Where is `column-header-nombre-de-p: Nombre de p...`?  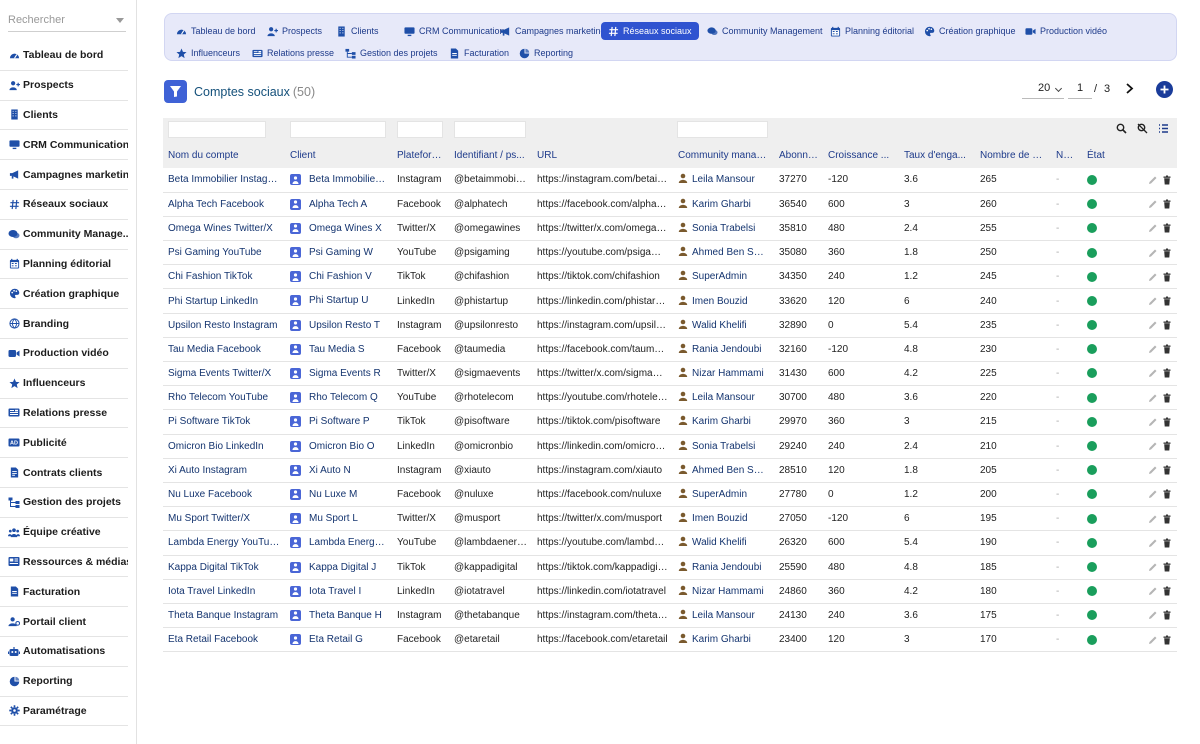 column-header-nombre-de-p: Nombre de p... is located at coordinates (1013, 155).